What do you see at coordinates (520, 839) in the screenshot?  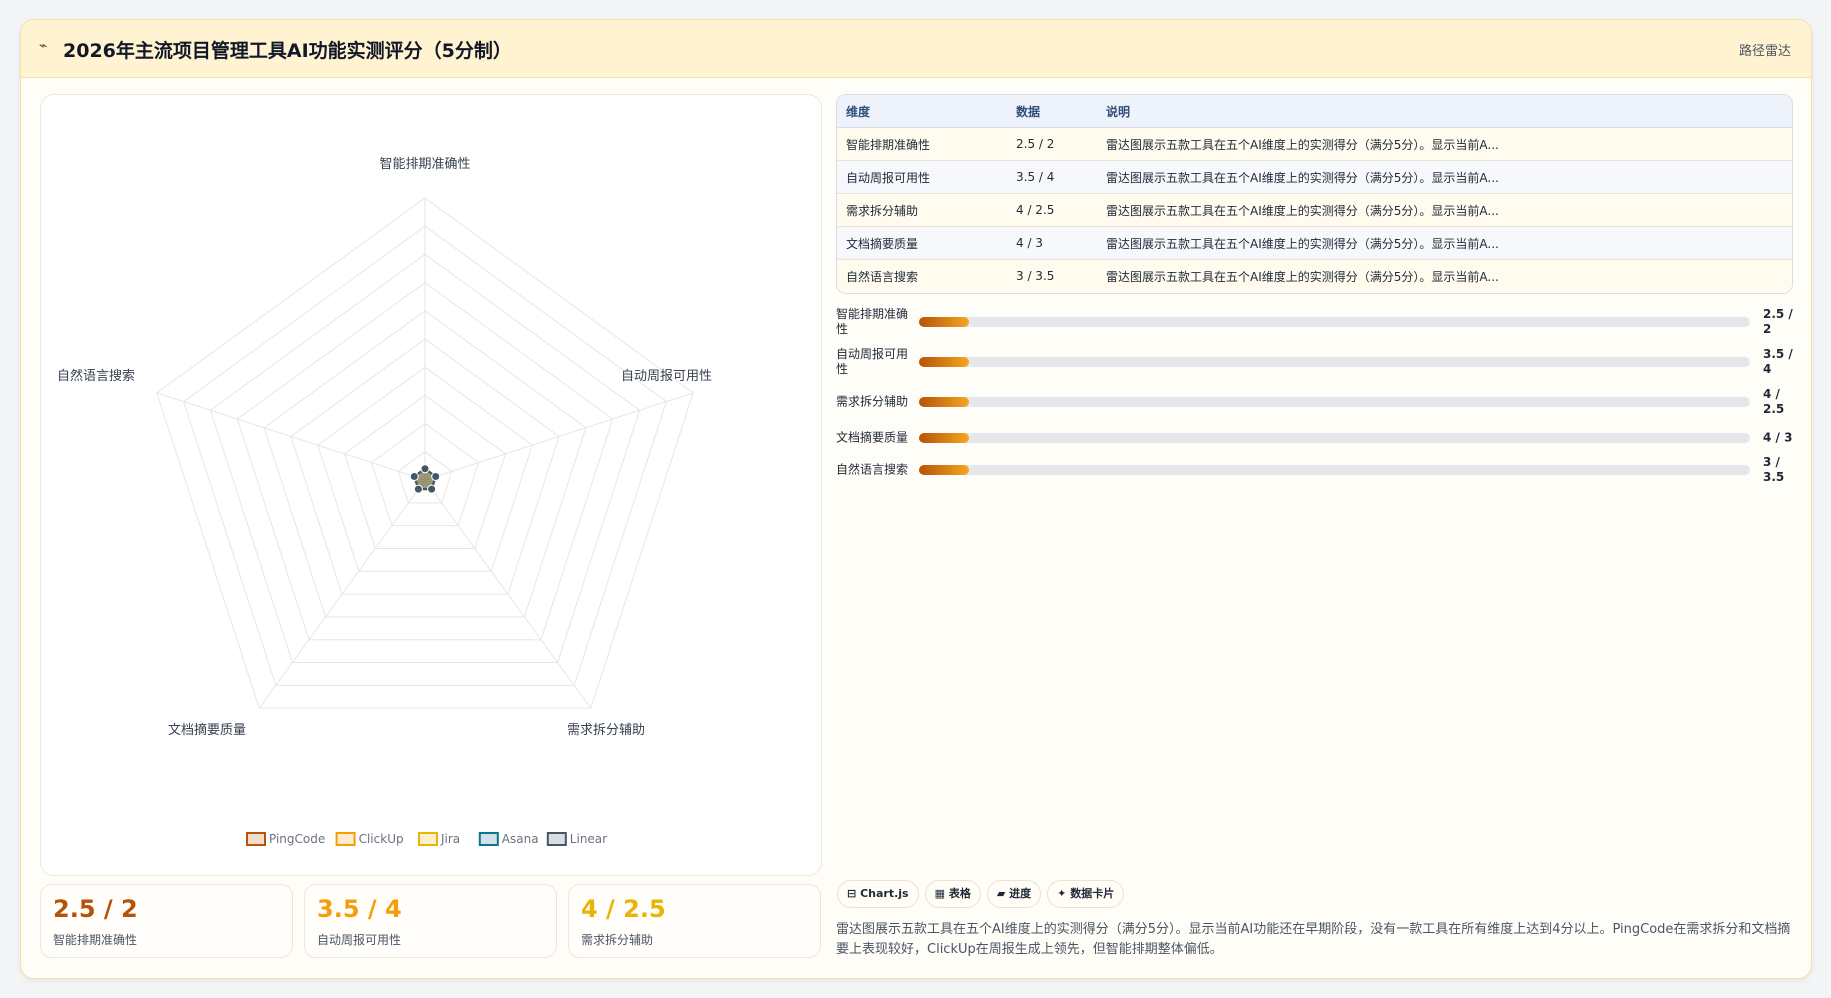 I see `legend-label: Asana` at bounding box center [520, 839].